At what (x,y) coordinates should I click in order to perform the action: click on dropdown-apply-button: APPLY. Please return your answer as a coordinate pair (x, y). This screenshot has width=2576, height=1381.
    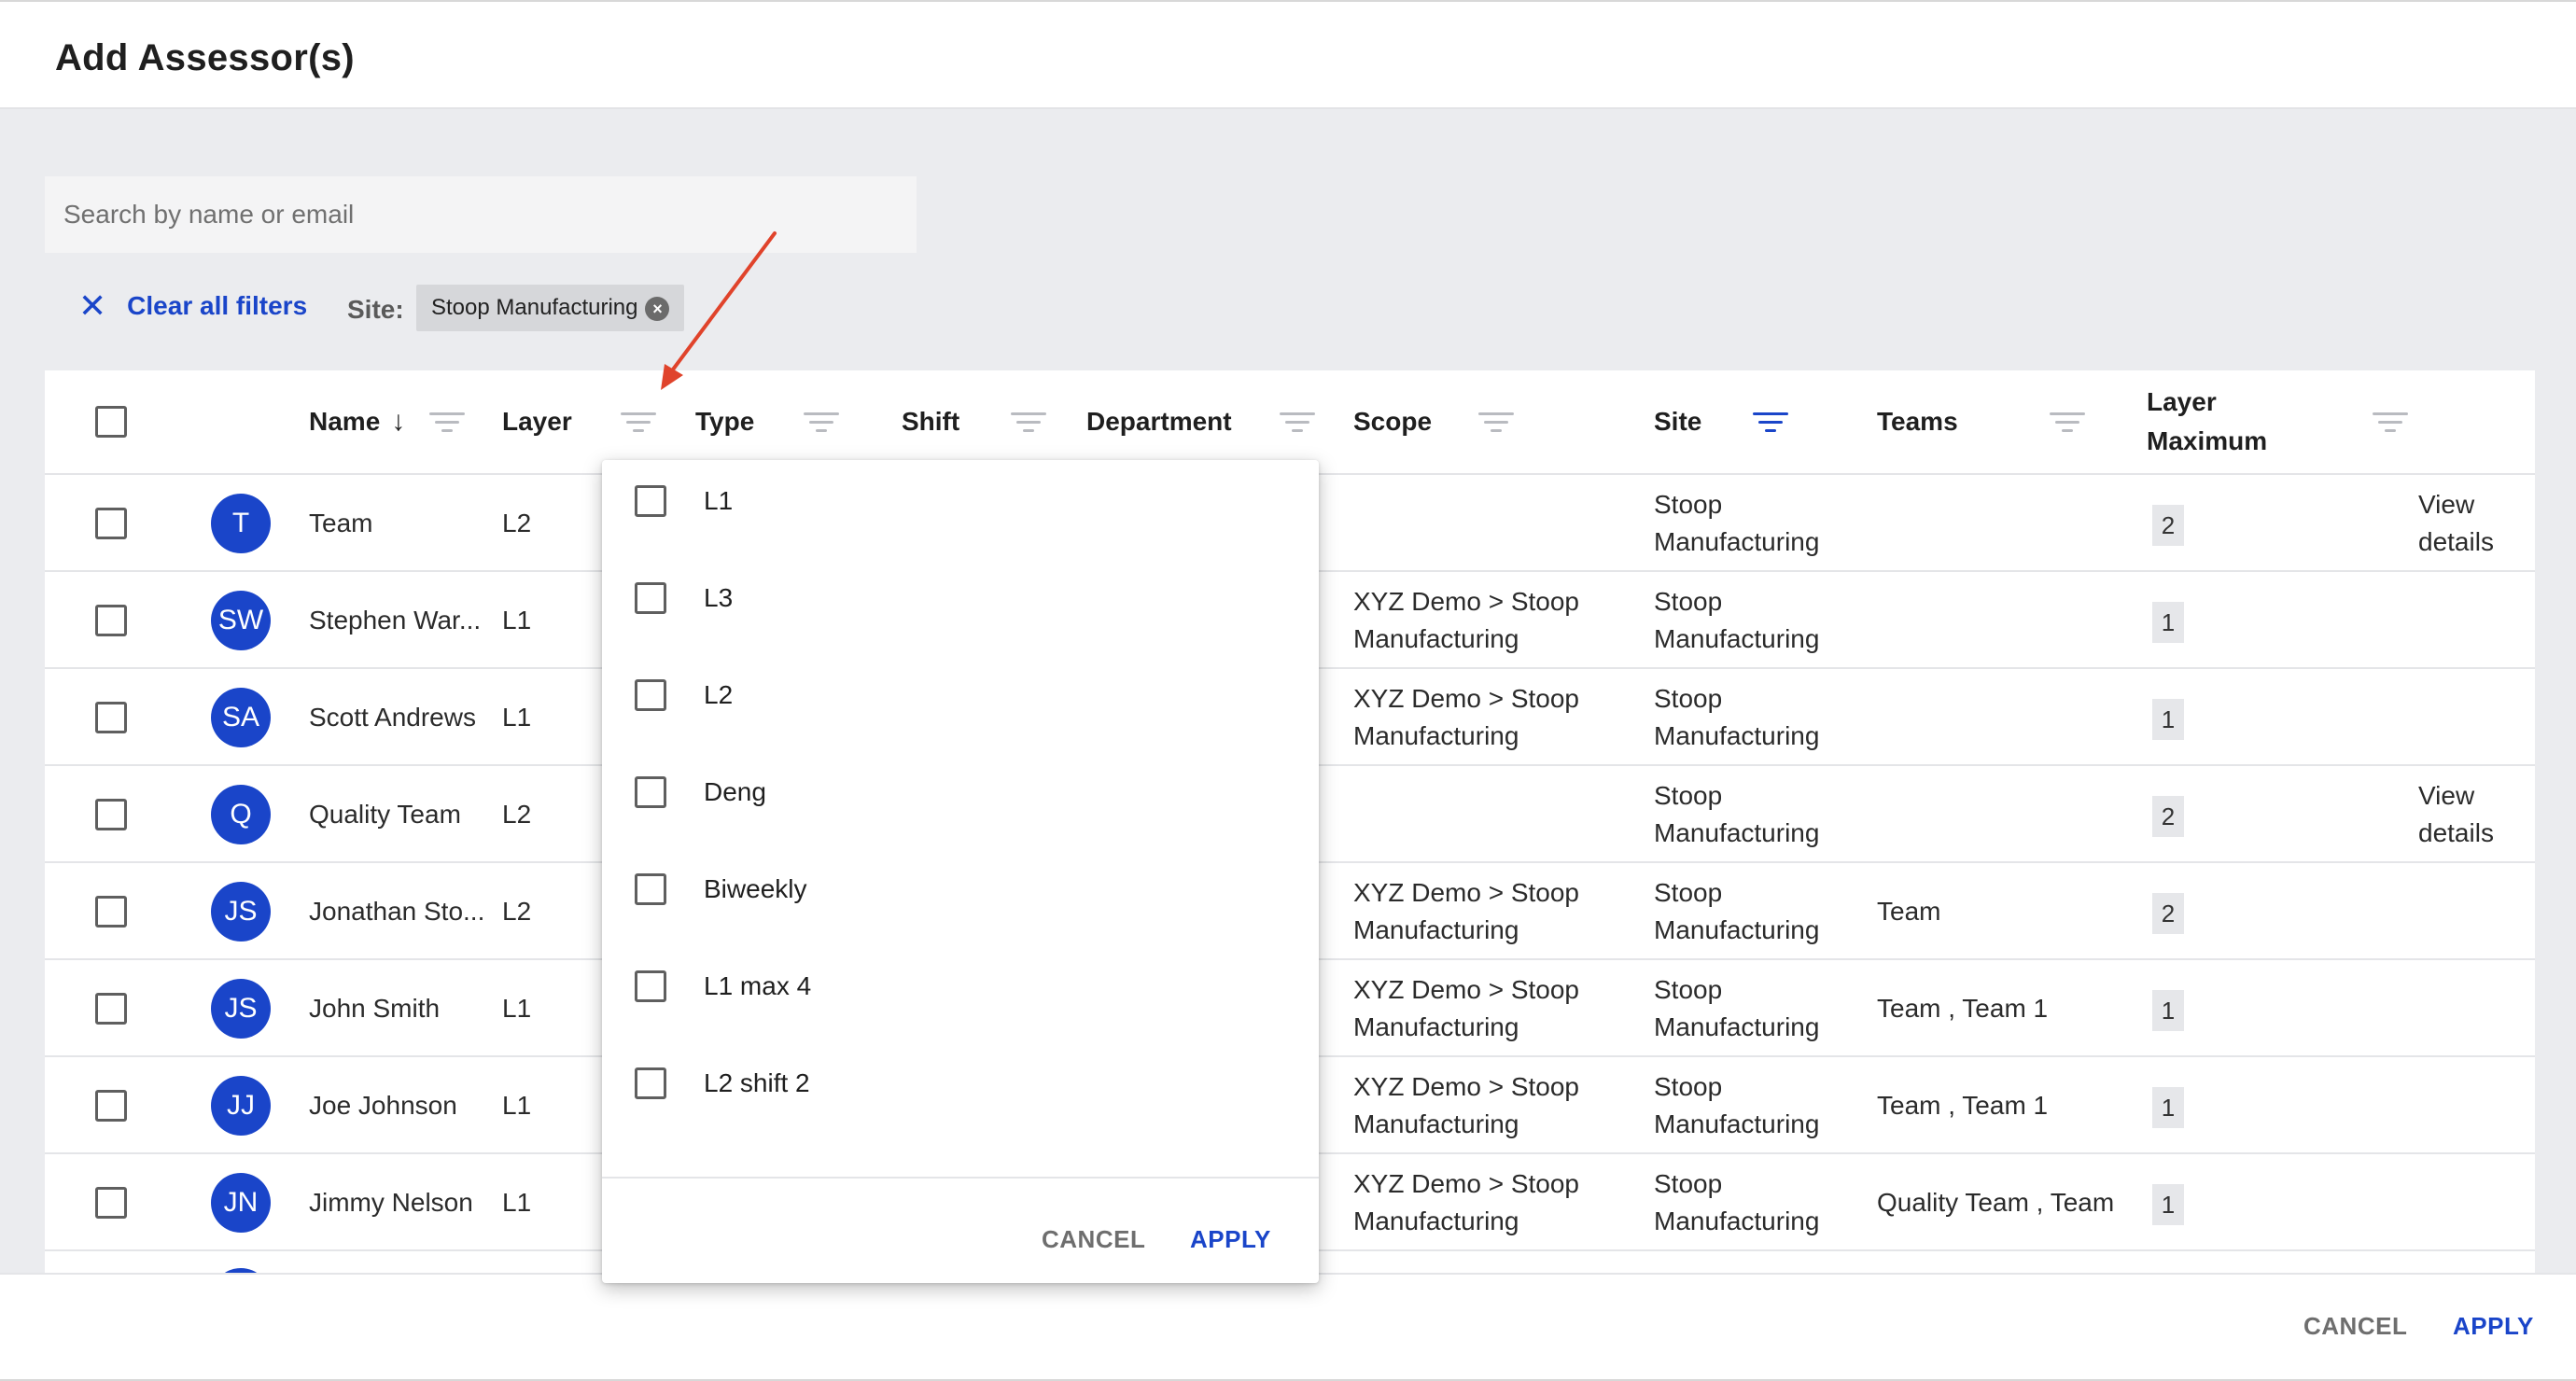
    Looking at the image, I should click on (1230, 1239).